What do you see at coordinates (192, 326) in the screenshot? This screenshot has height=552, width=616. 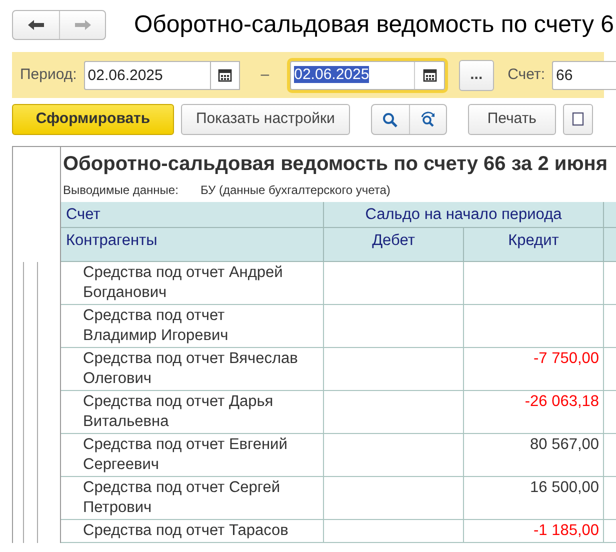 I see `table-cell: Средства под отчет Владимир Игоревич` at bounding box center [192, 326].